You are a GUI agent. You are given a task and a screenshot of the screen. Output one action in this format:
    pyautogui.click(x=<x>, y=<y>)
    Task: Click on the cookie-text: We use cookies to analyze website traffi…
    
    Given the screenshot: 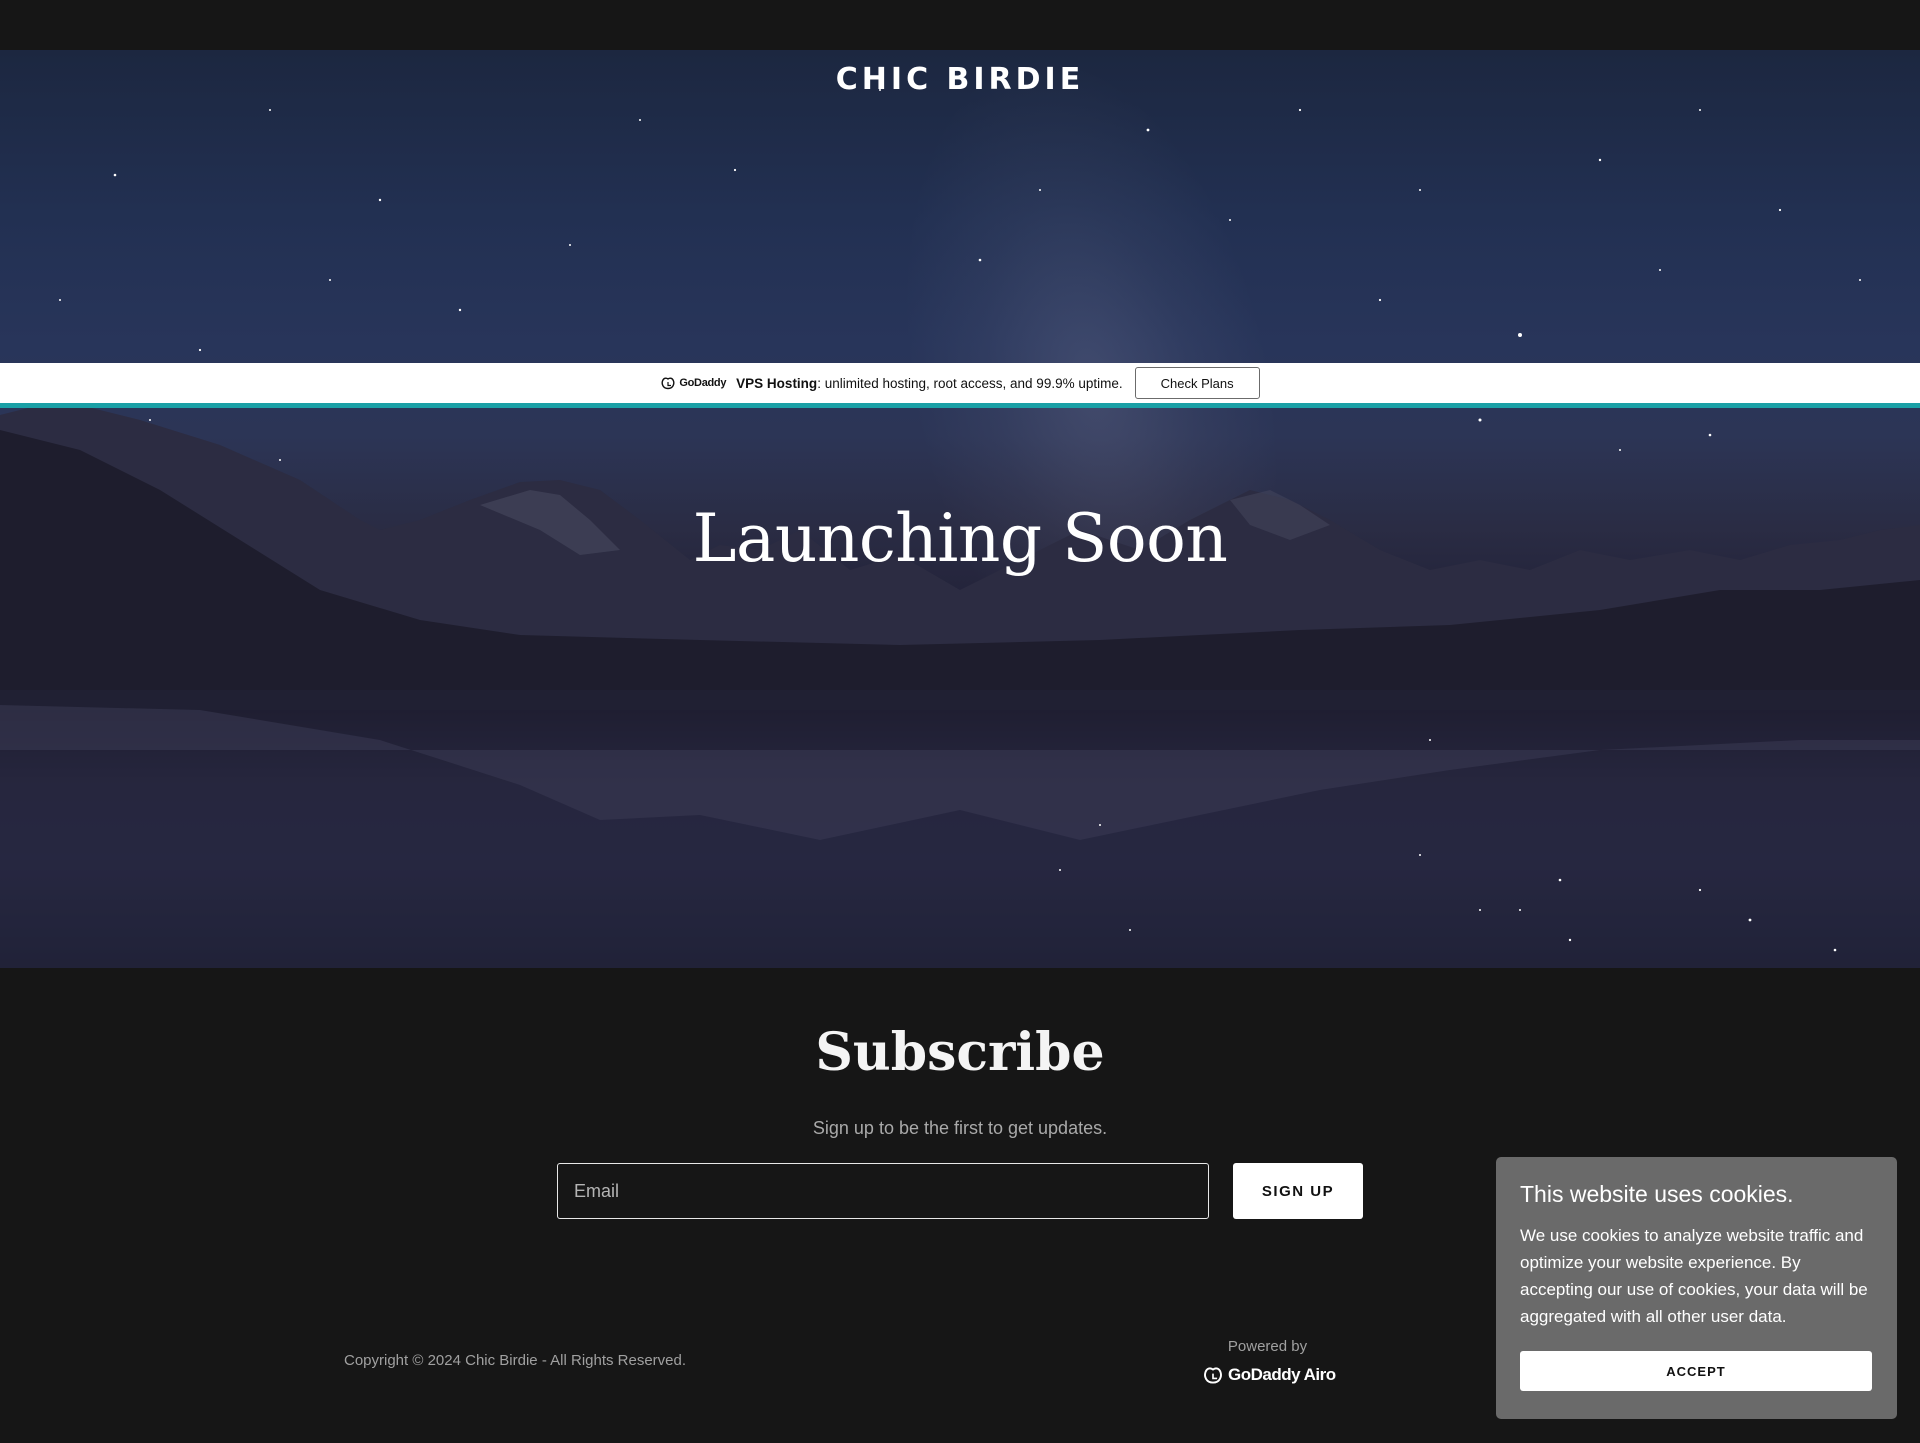 What is the action you would take?
    pyautogui.click(x=1694, y=1276)
    